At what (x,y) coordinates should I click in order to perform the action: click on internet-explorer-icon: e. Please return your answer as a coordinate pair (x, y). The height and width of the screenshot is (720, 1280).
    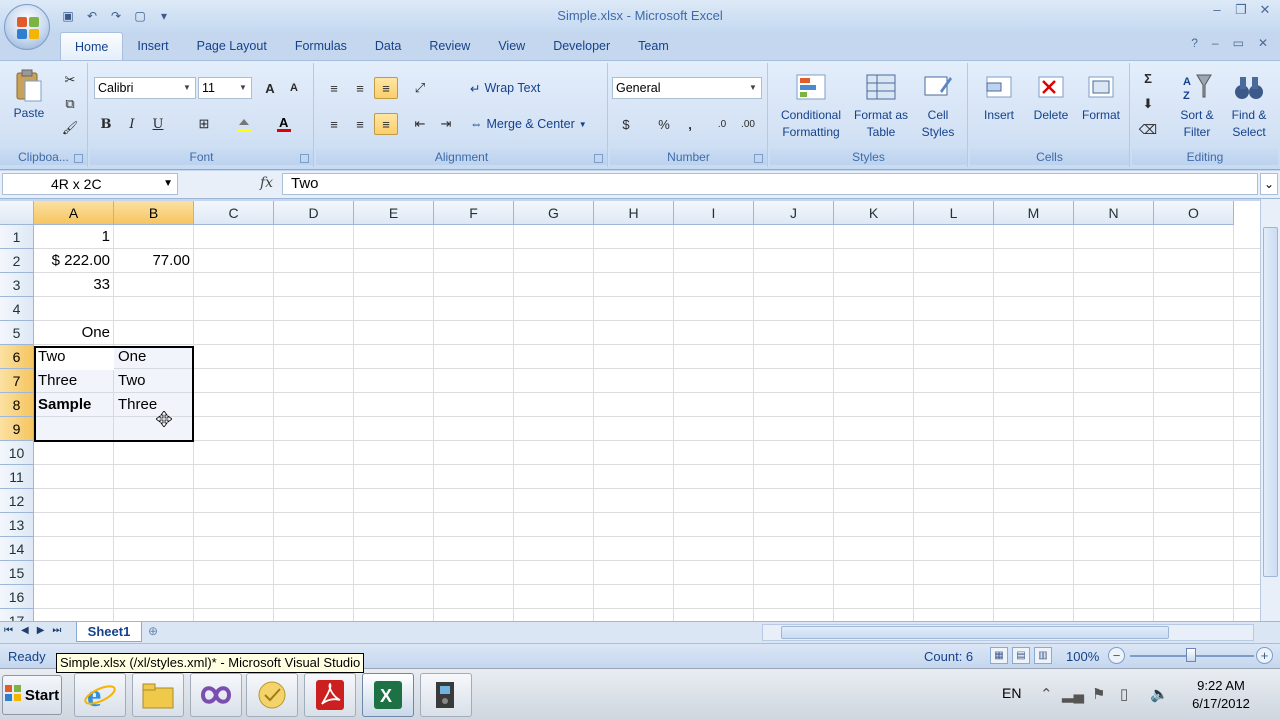
    Looking at the image, I should click on (100, 695).